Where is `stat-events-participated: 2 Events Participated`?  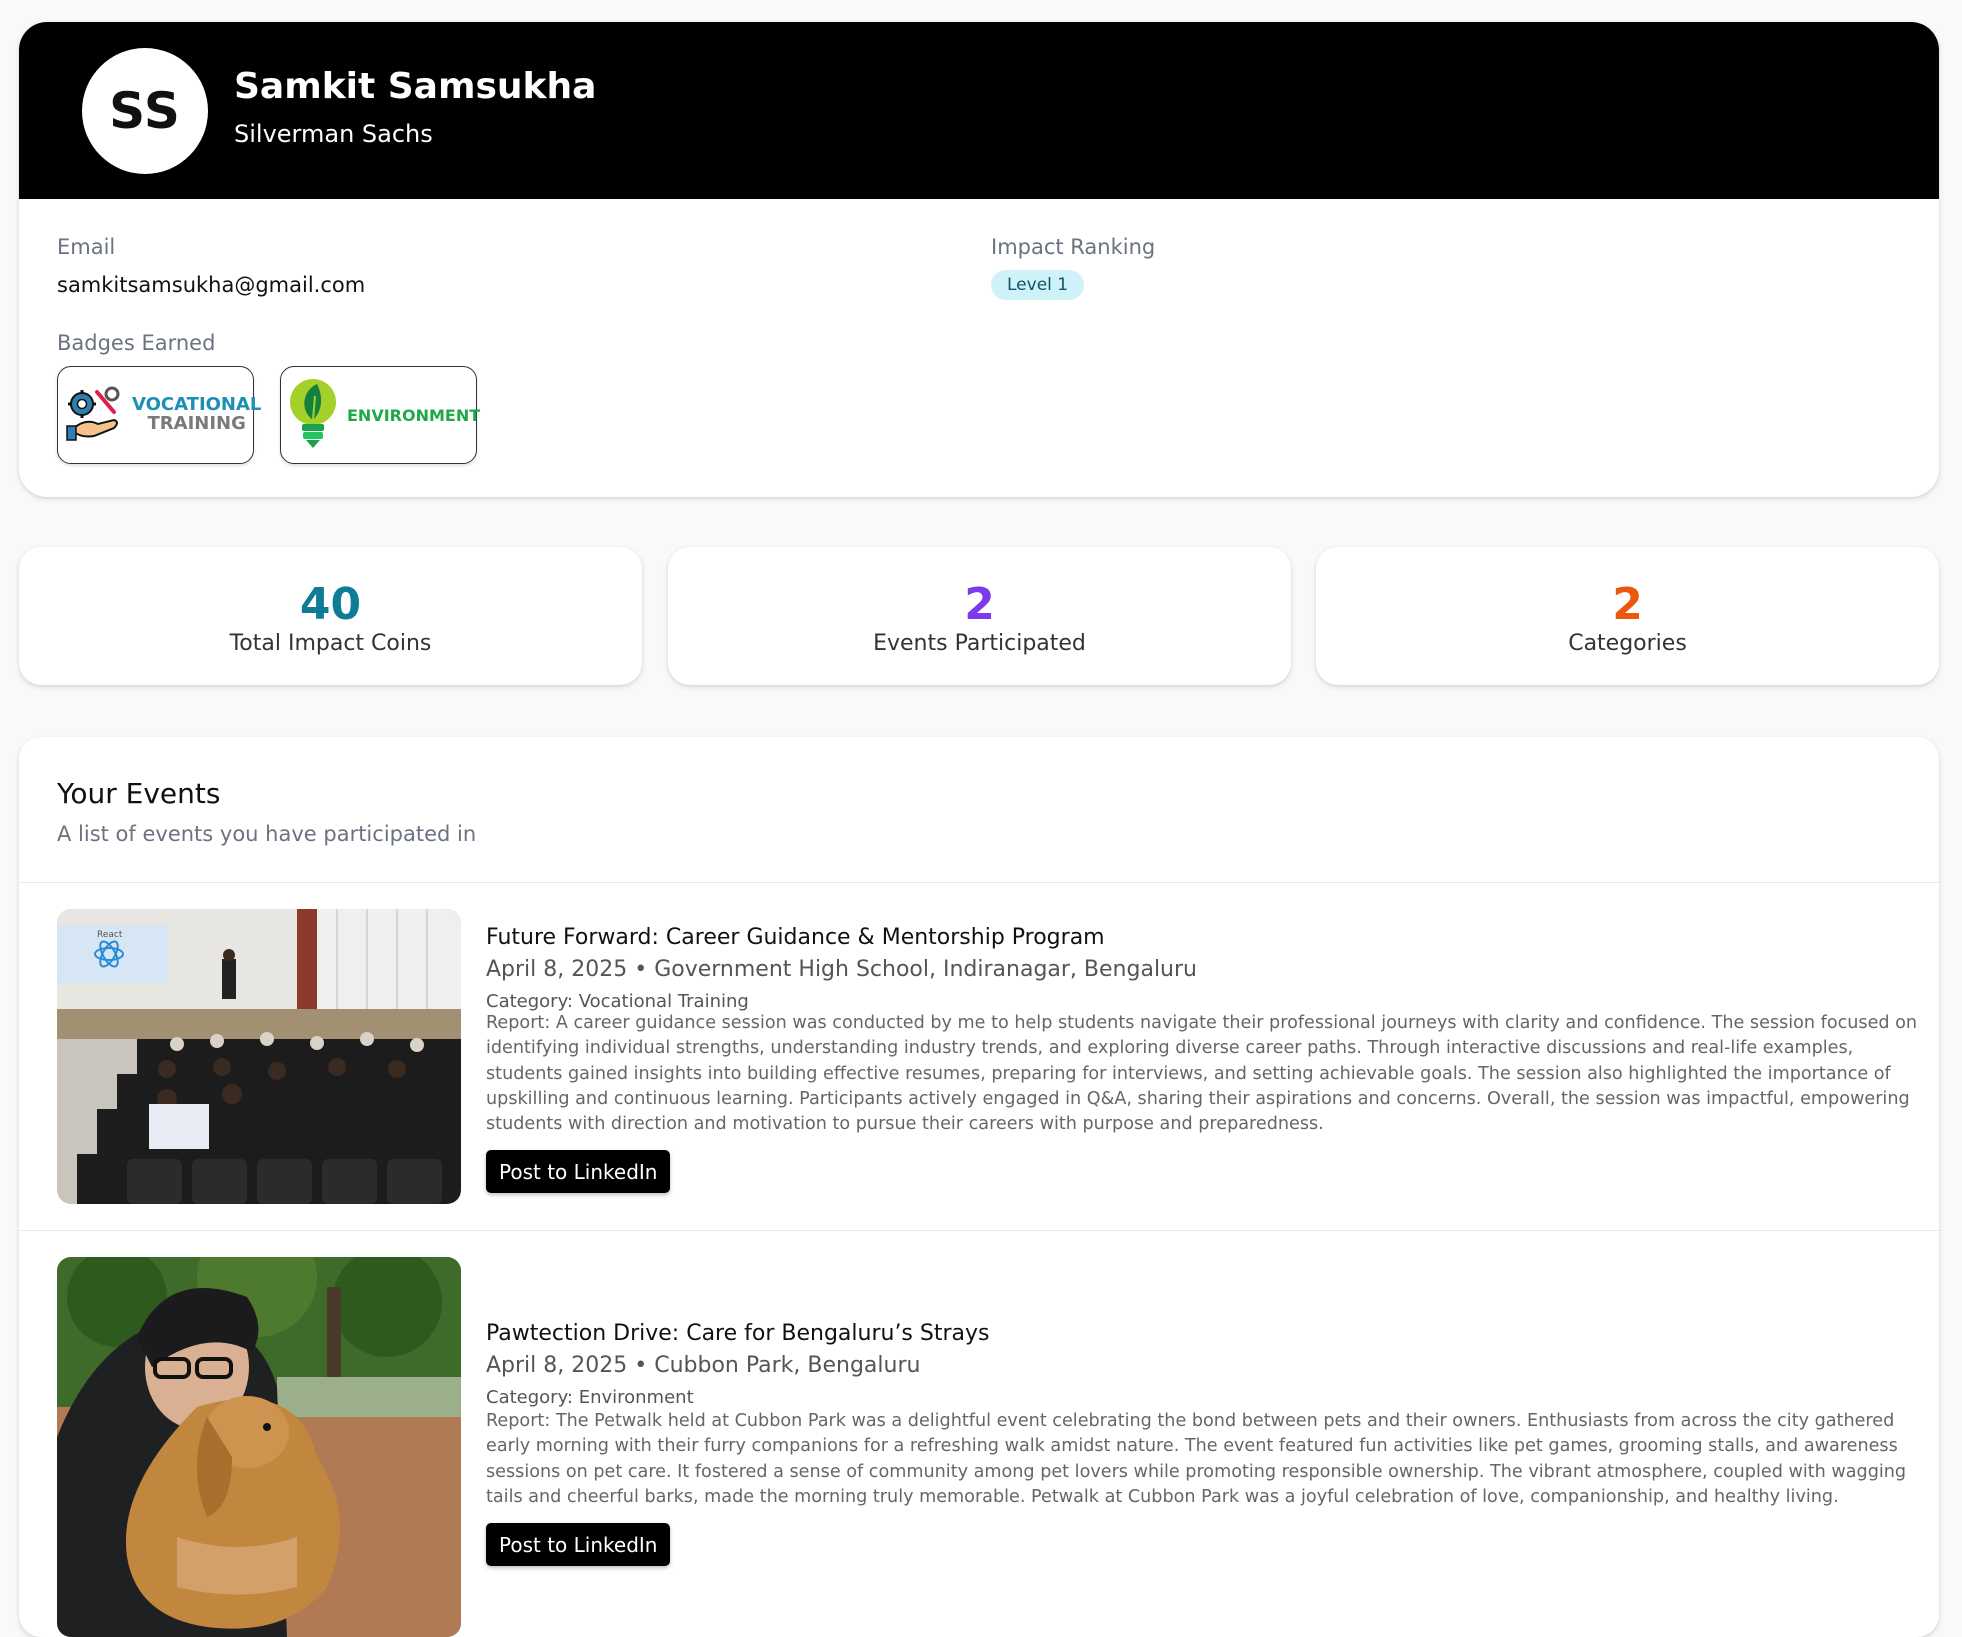
stat-events-participated: 2 Events Participated is located at coordinates (979, 616).